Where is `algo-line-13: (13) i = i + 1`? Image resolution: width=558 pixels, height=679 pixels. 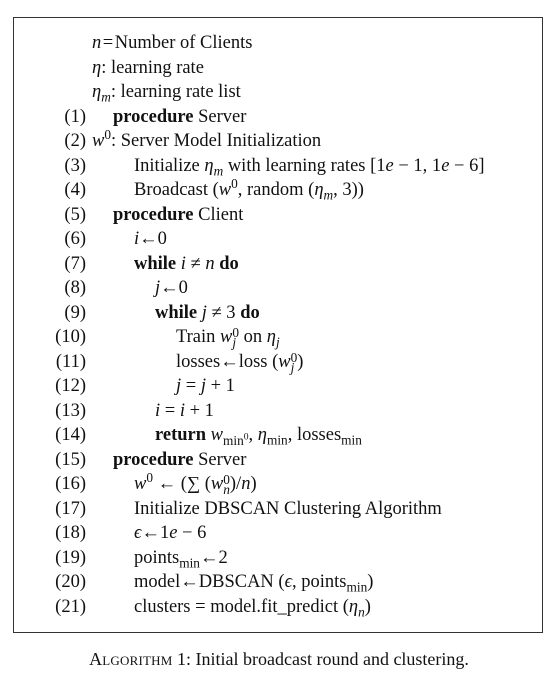 algo-line-13: (13) i = i + 1 is located at coordinates (278, 411).